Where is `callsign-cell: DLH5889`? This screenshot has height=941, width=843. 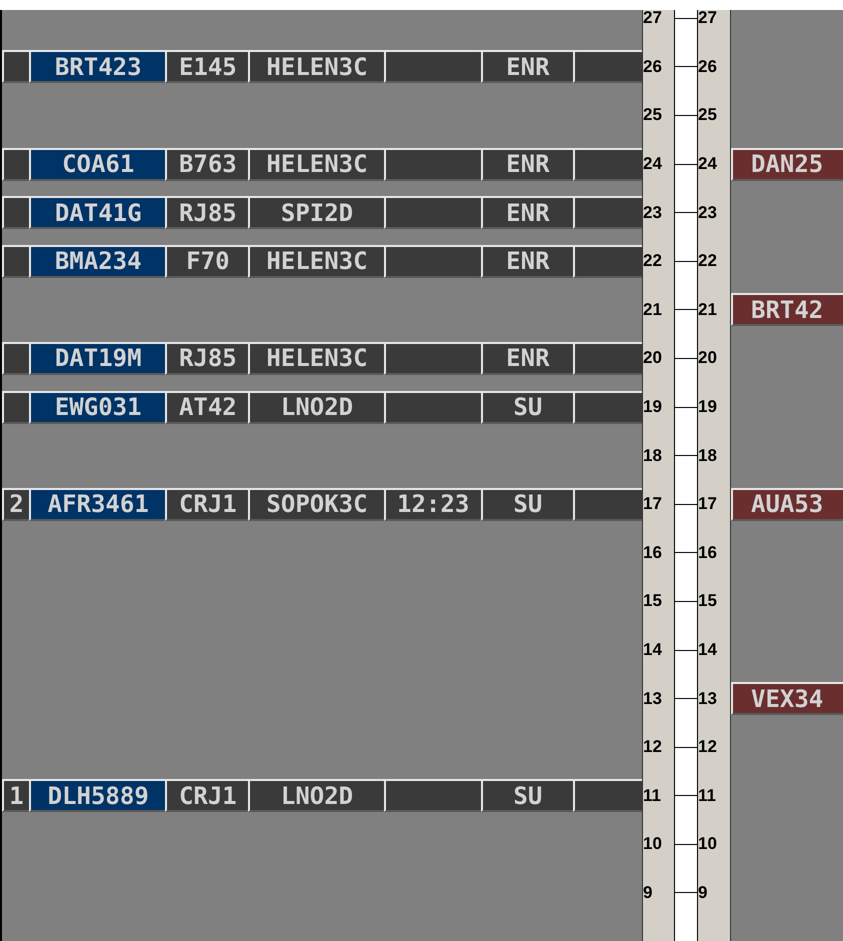
callsign-cell: DLH5889 is located at coordinates (97, 795).